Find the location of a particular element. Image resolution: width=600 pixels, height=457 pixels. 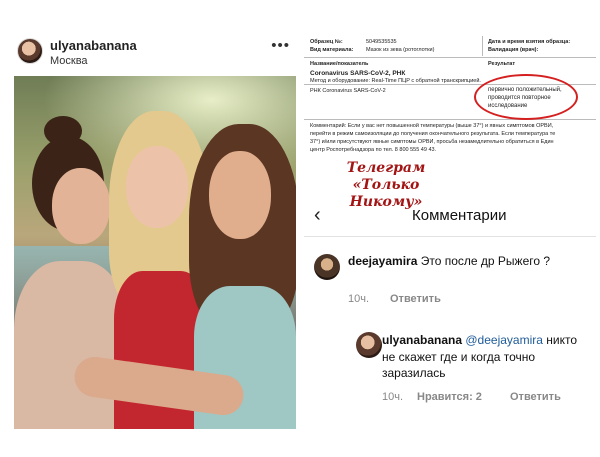

watermark-line-2: «Только is located at coordinates (386, 185).